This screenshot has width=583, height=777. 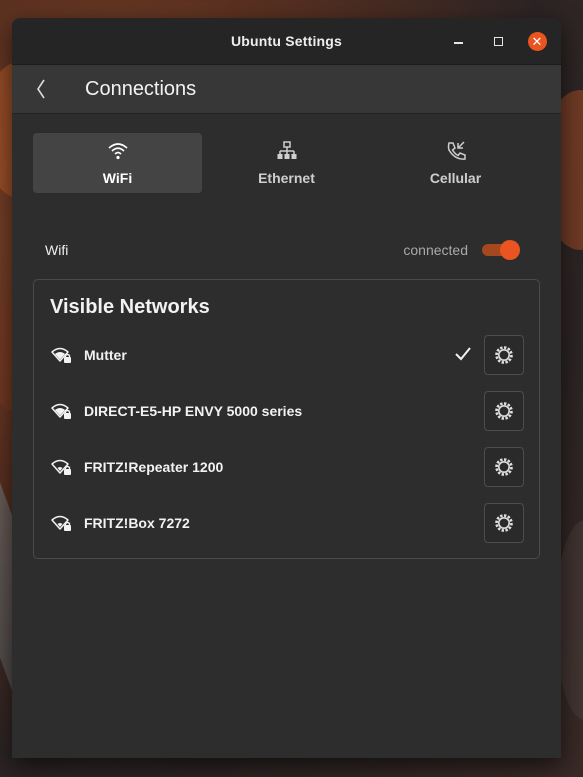 I want to click on window-title: Ubuntu Settings, so click(x=286, y=41).